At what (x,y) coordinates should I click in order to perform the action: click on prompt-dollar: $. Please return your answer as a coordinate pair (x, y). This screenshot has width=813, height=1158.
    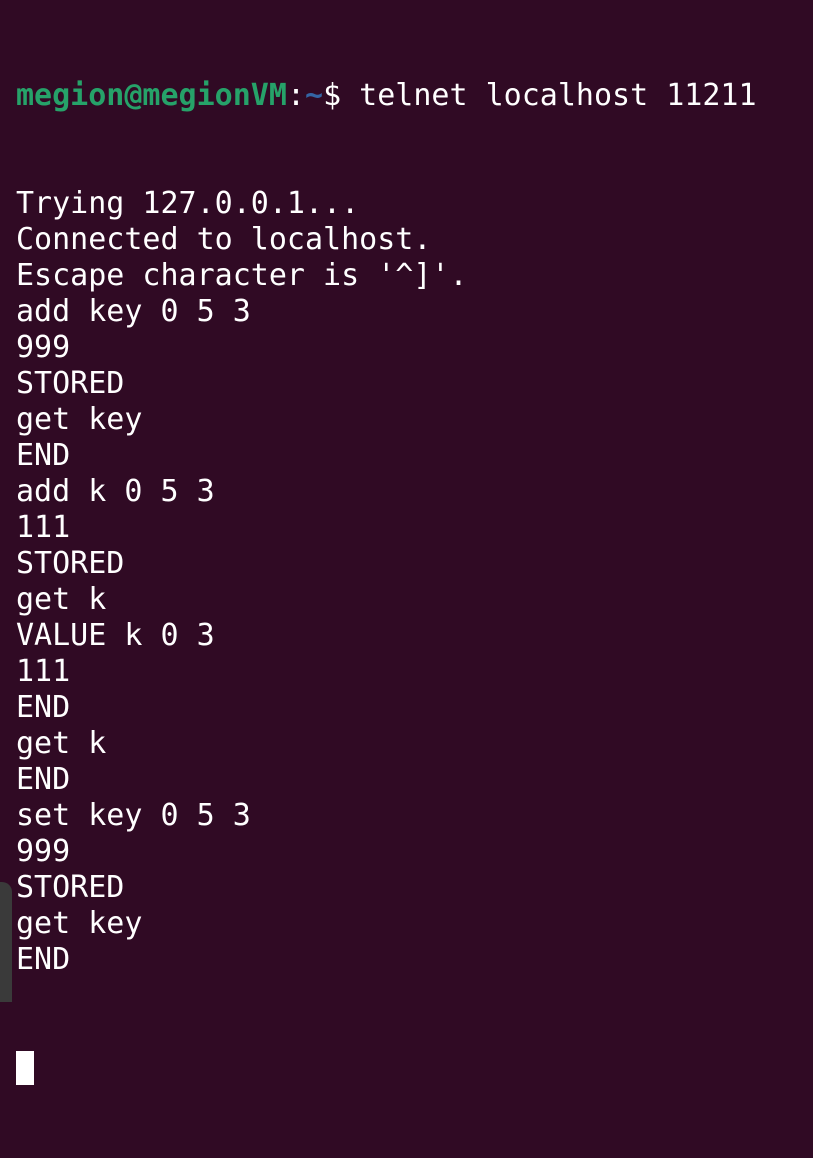
    Looking at the image, I should click on (332, 95).